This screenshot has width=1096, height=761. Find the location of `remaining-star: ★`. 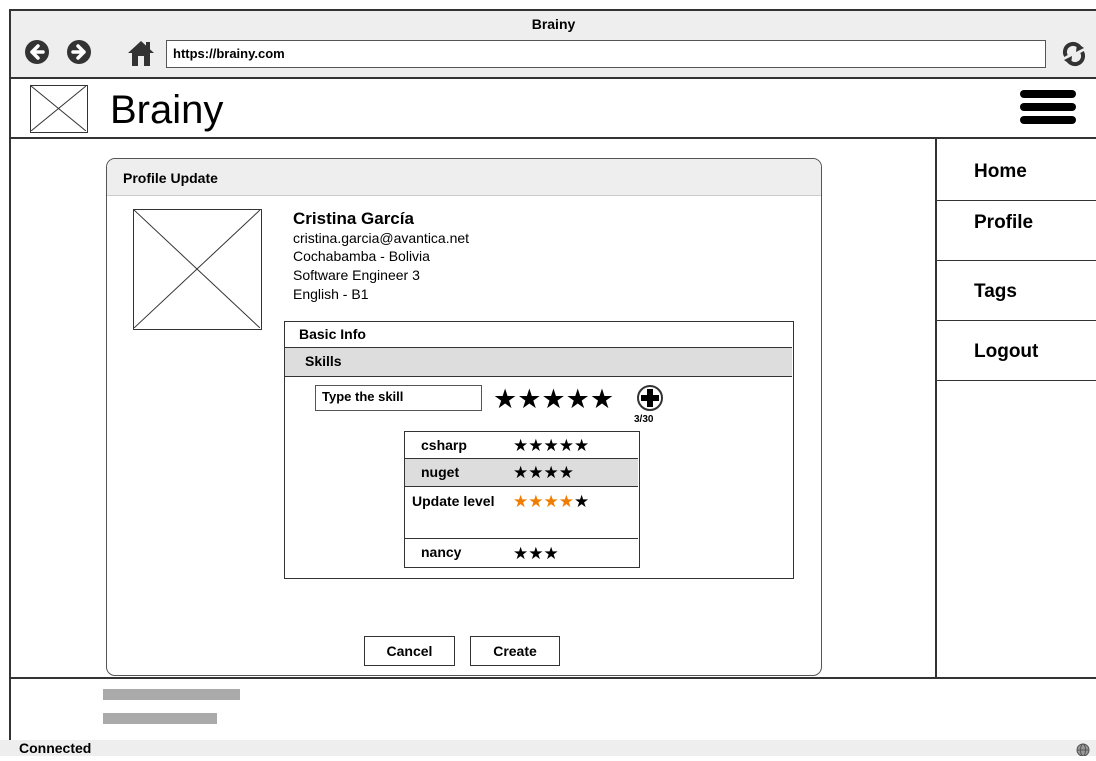

remaining-star: ★ is located at coordinates (581, 501).